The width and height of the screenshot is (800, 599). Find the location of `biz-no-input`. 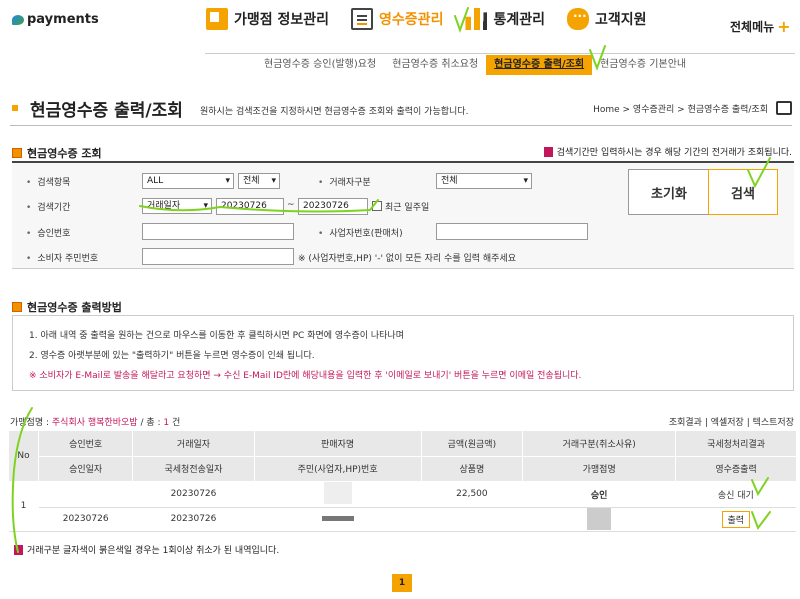

biz-no-input is located at coordinates (512, 231).